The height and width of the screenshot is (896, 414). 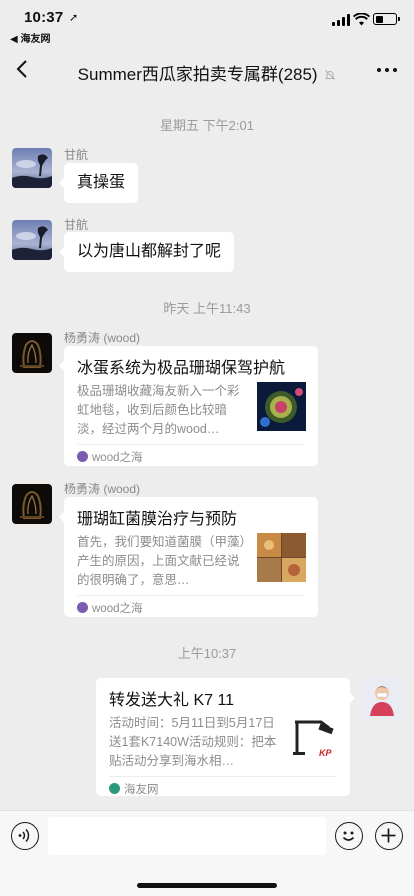 I want to click on card-source-label: 海友网, so click(x=141, y=790).